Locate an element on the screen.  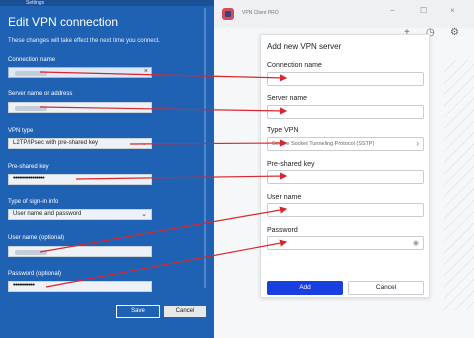
save-button: Save is located at coordinates (138, 311).